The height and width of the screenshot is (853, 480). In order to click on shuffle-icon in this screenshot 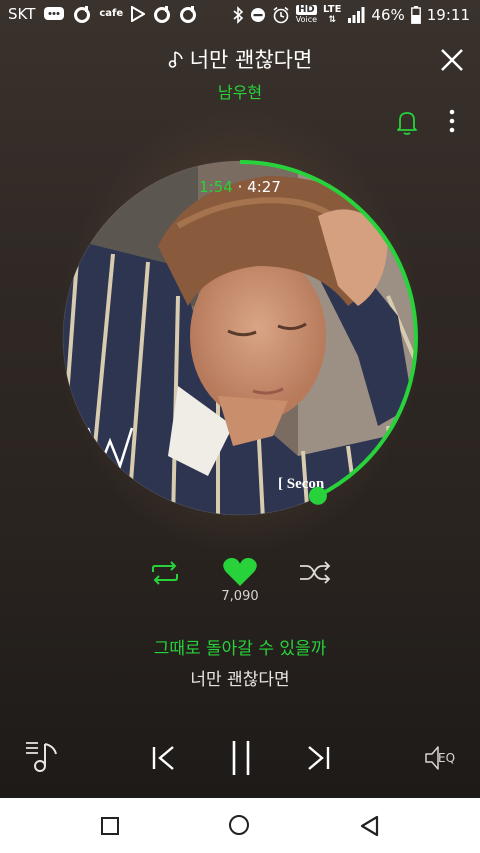, I will do `click(315, 572)`.